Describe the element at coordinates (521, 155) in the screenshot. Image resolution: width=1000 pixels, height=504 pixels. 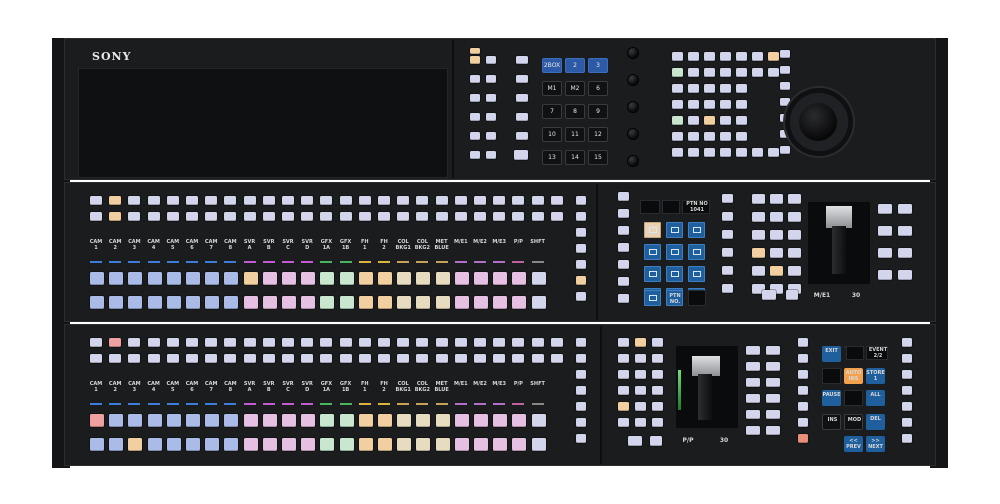
I see `run-key` at that location.